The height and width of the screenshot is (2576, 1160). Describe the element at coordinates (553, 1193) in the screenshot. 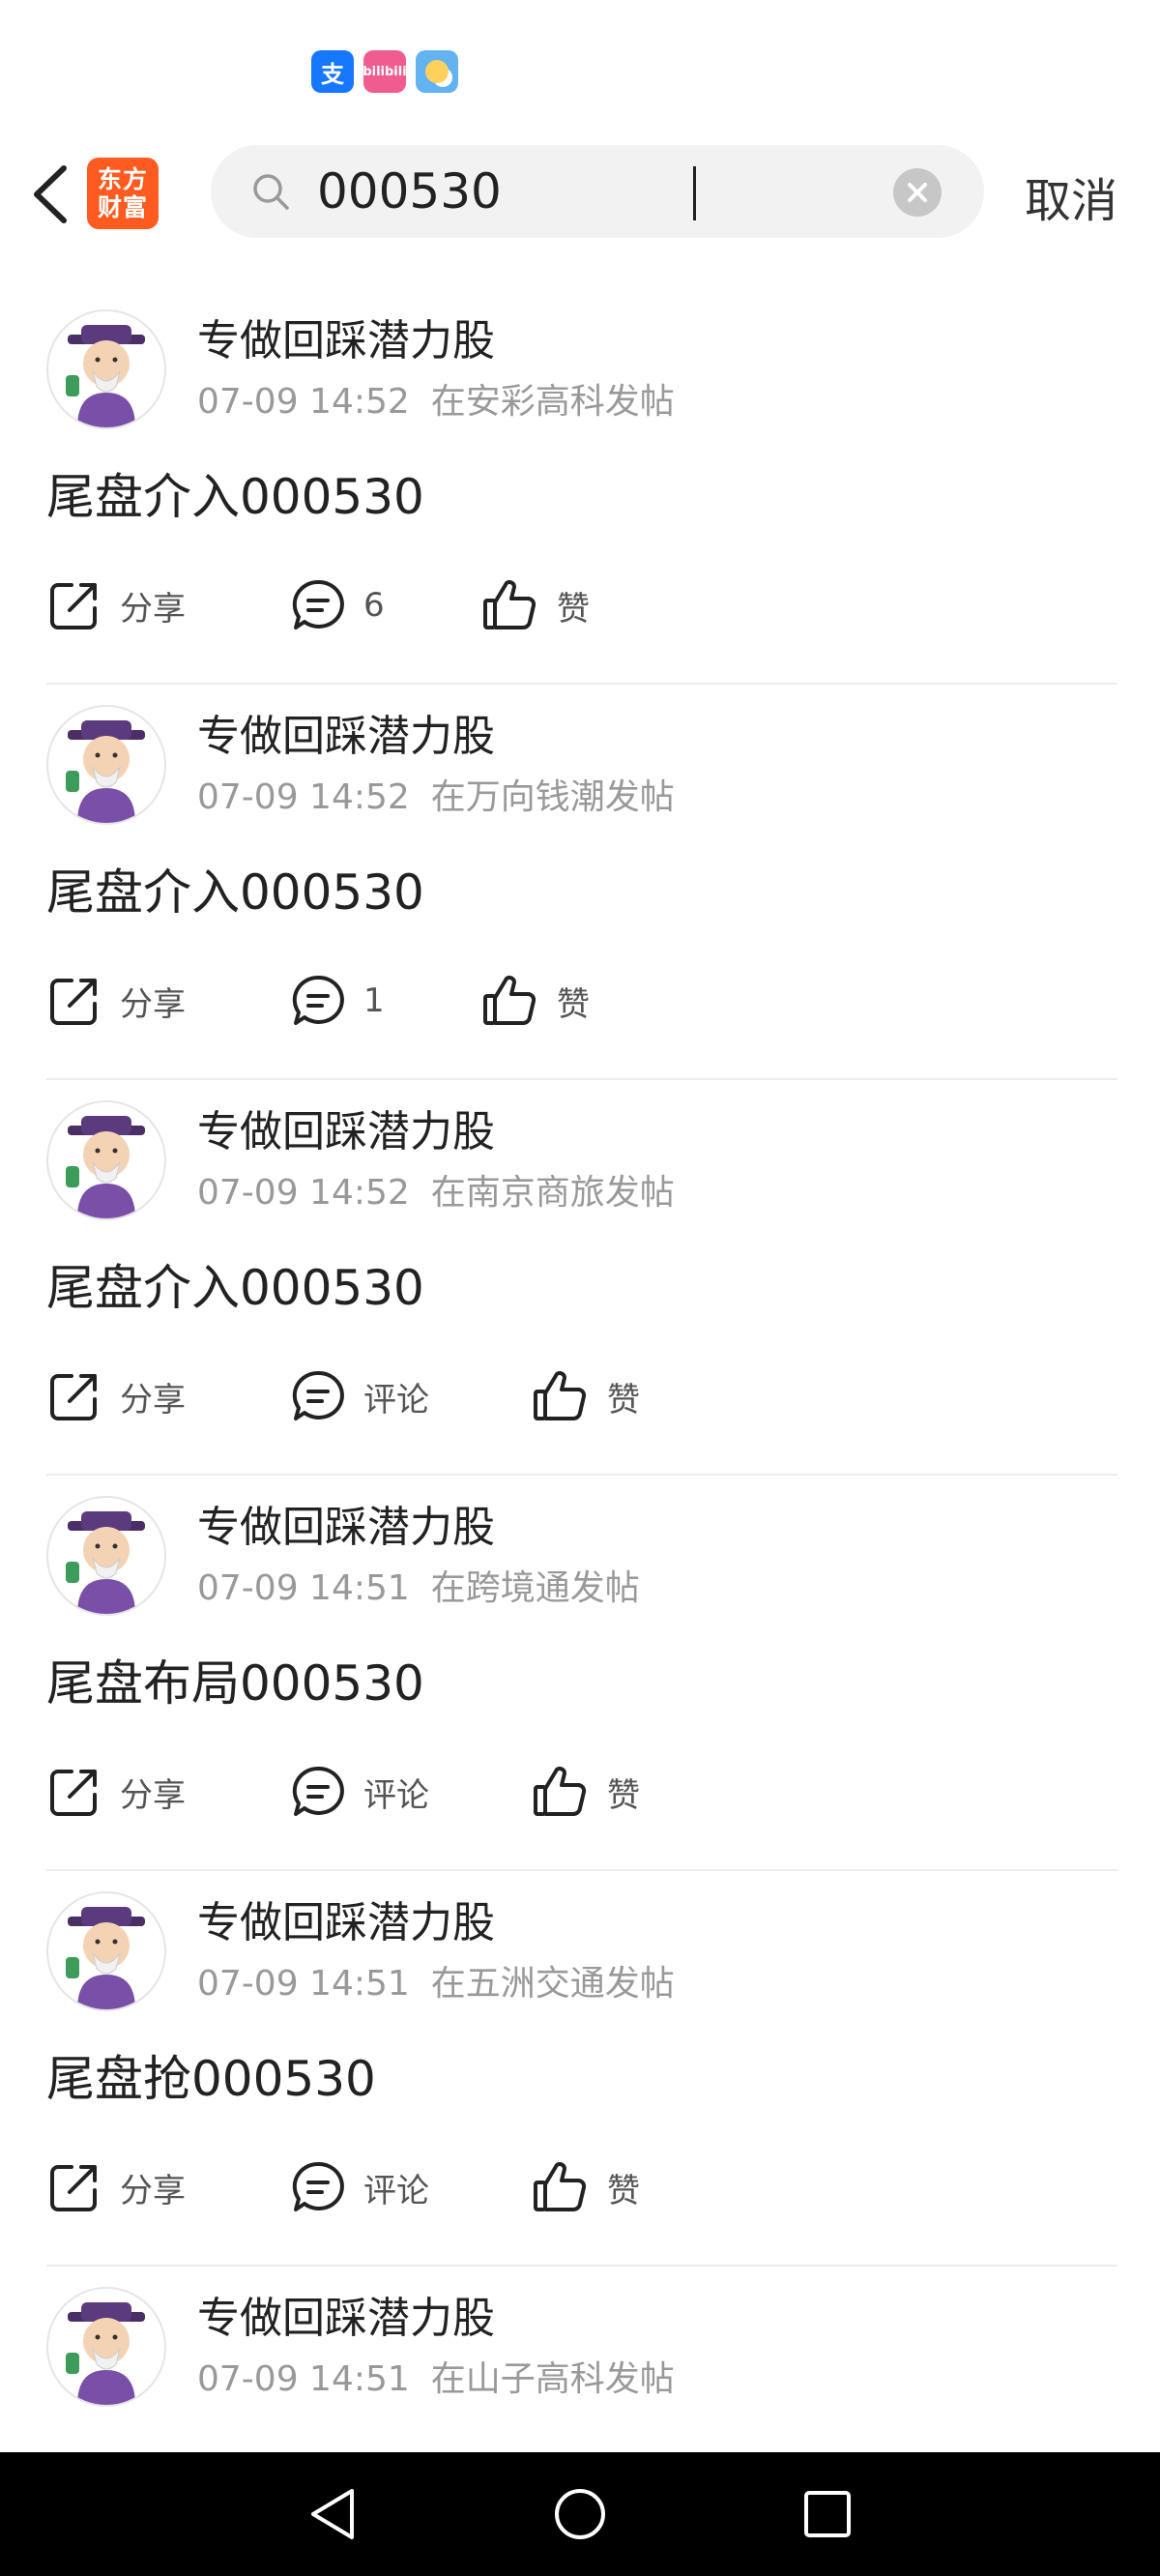

I see `post-location: 在南京商旅发帖` at that location.